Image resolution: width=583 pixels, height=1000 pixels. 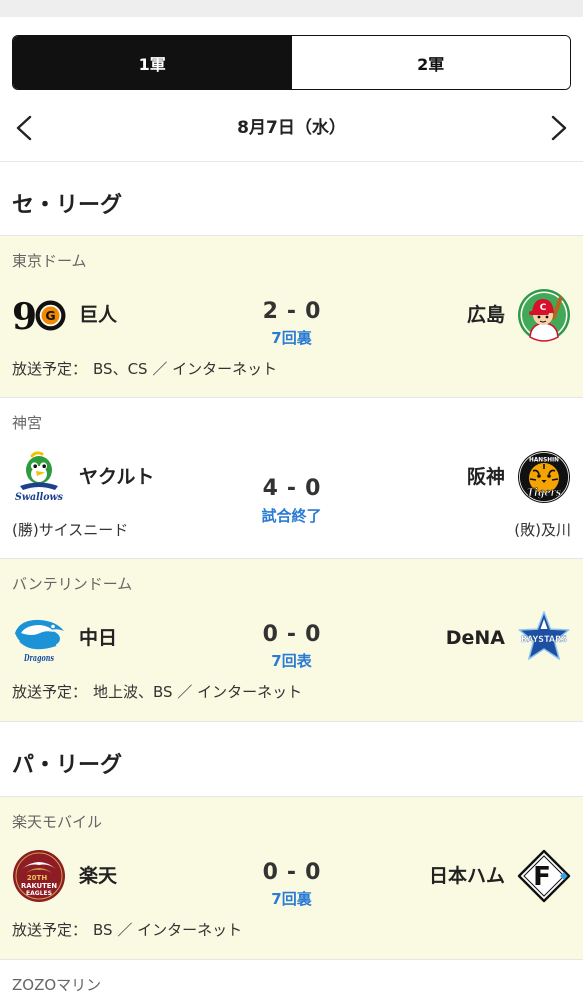 What do you see at coordinates (27, 423) in the screenshot?
I see `venue-name: 神宮` at bounding box center [27, 423].